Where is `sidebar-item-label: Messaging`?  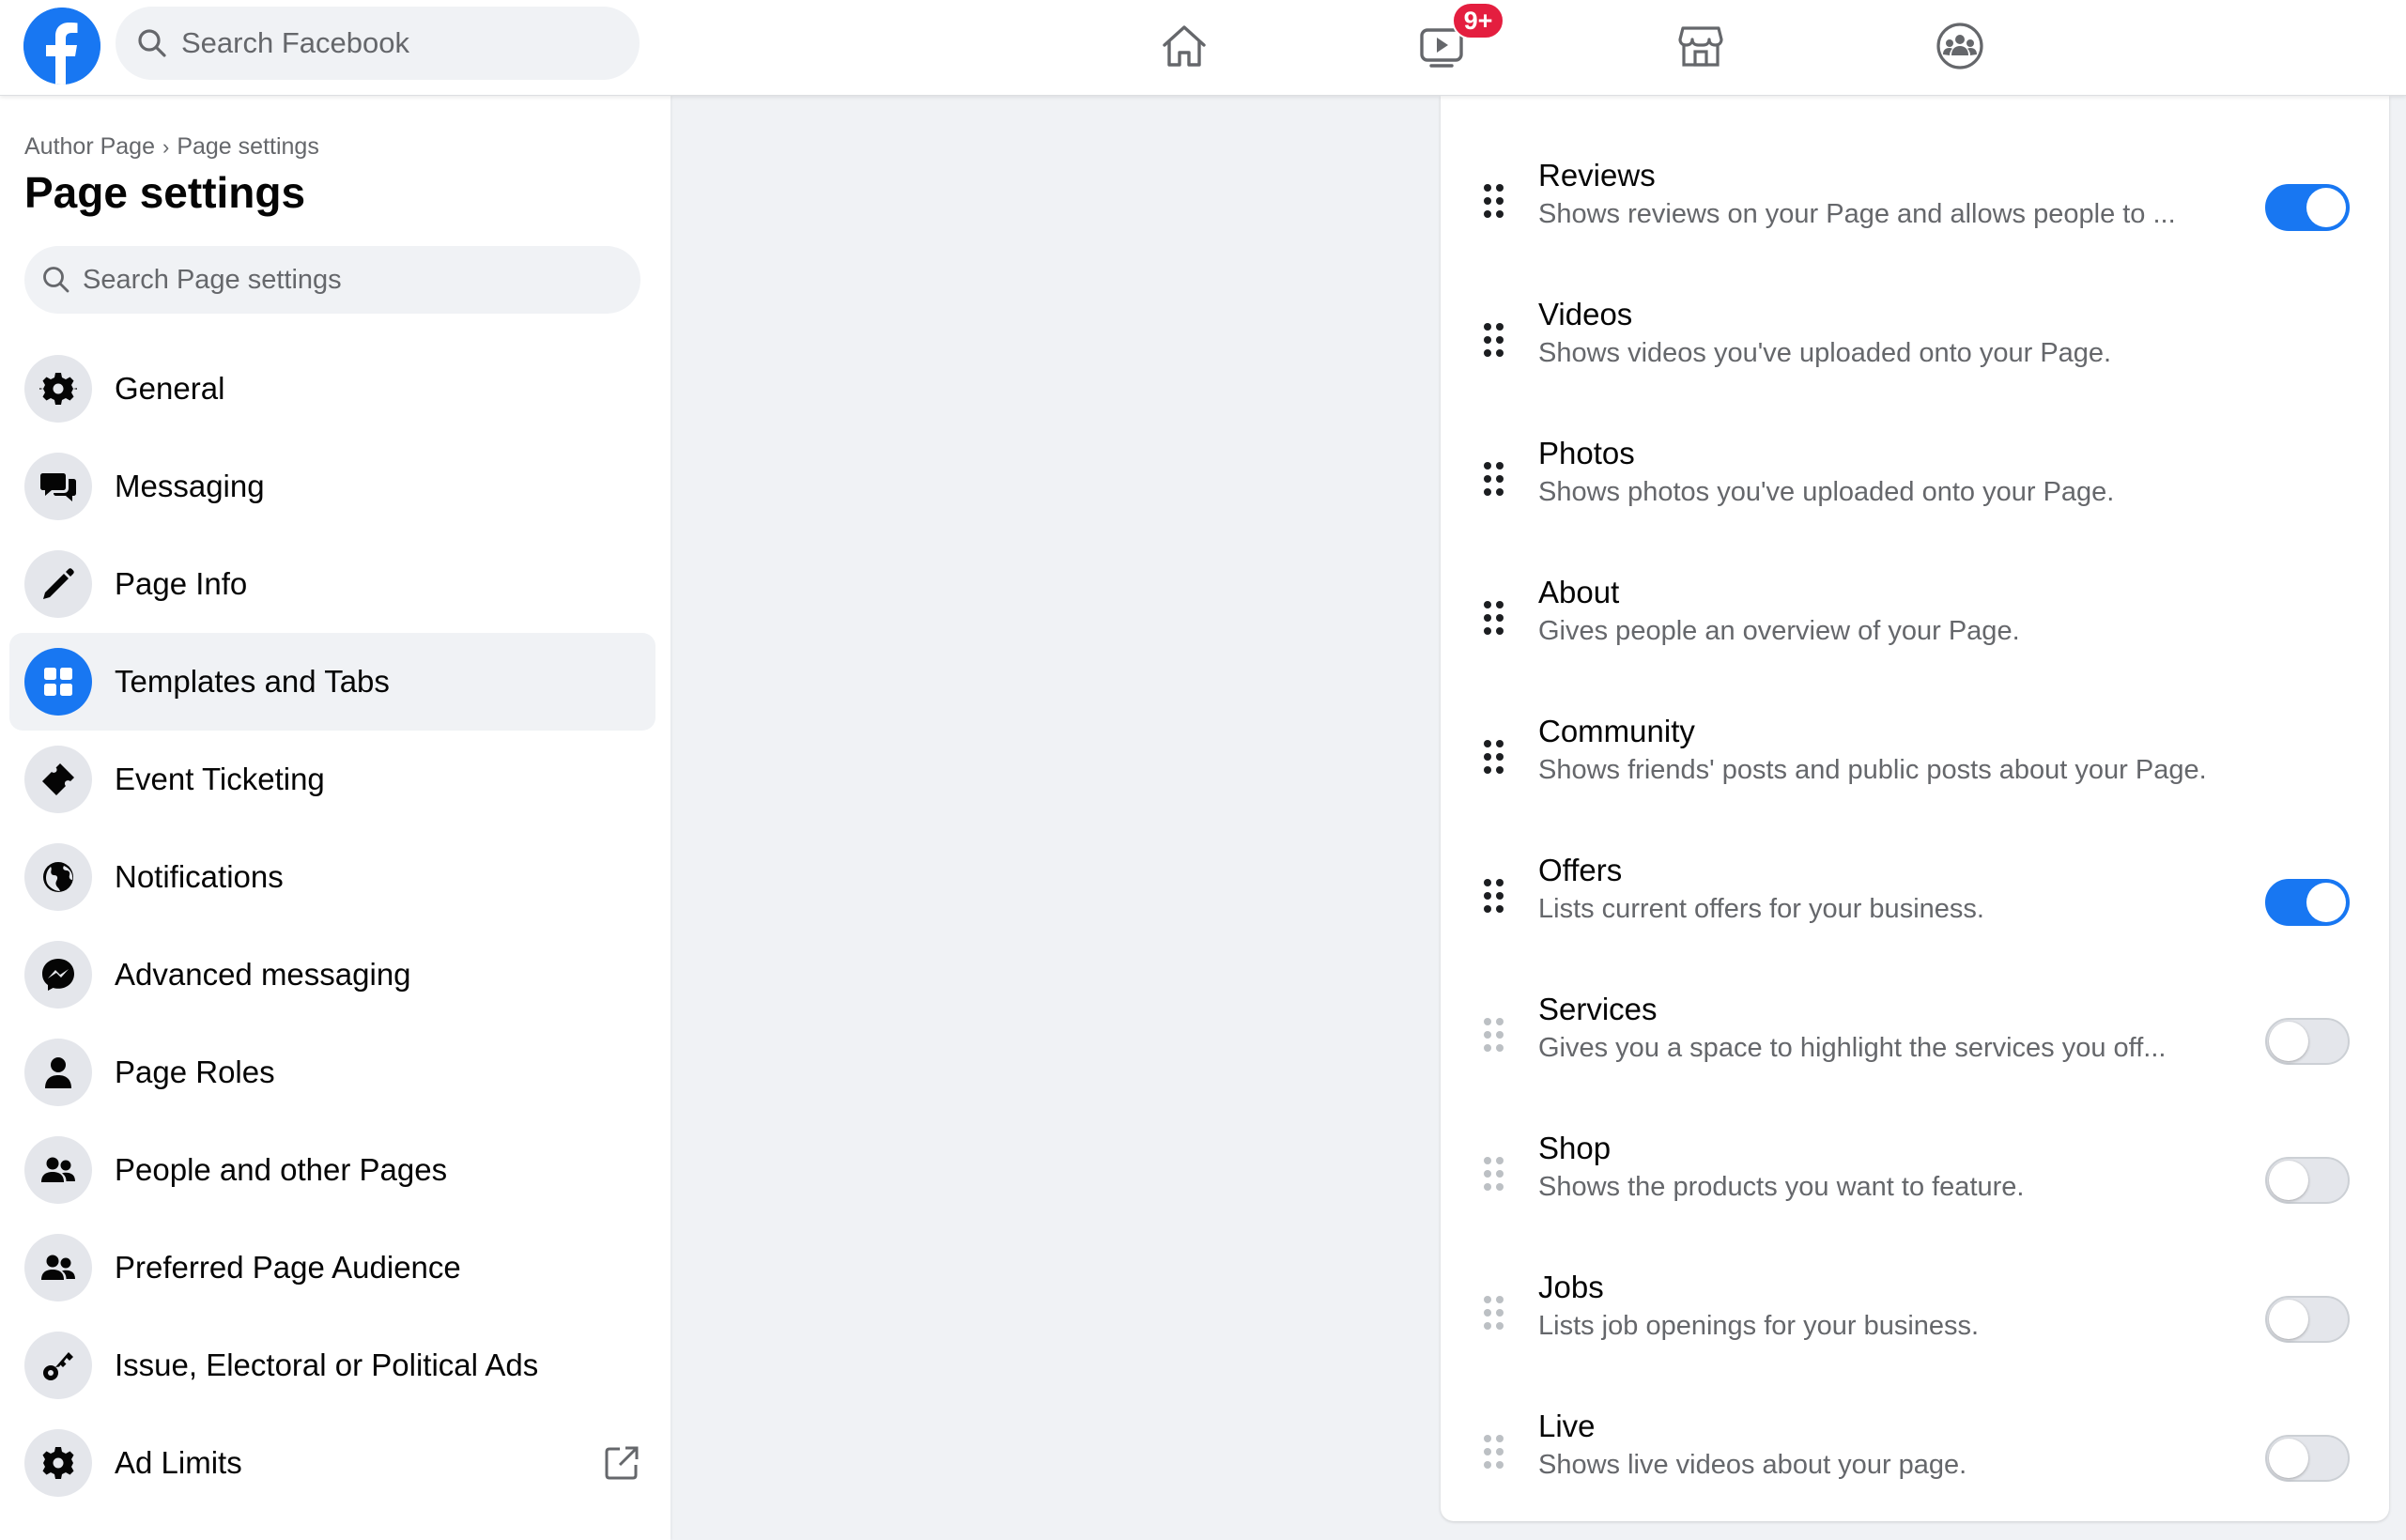
sidebar-item-label: Messaging is located at coordinates (190, 486).